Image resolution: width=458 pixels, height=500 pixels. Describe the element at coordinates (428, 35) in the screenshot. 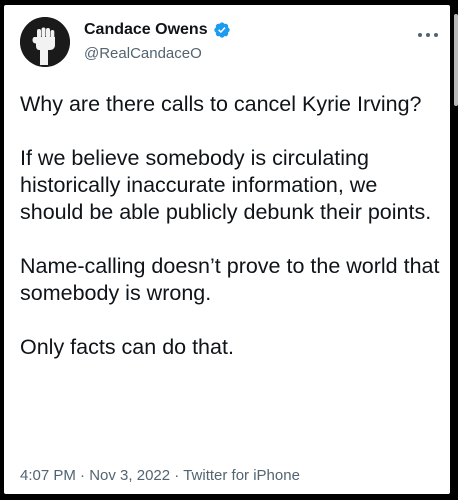

I see `more-options-icon` at that location.